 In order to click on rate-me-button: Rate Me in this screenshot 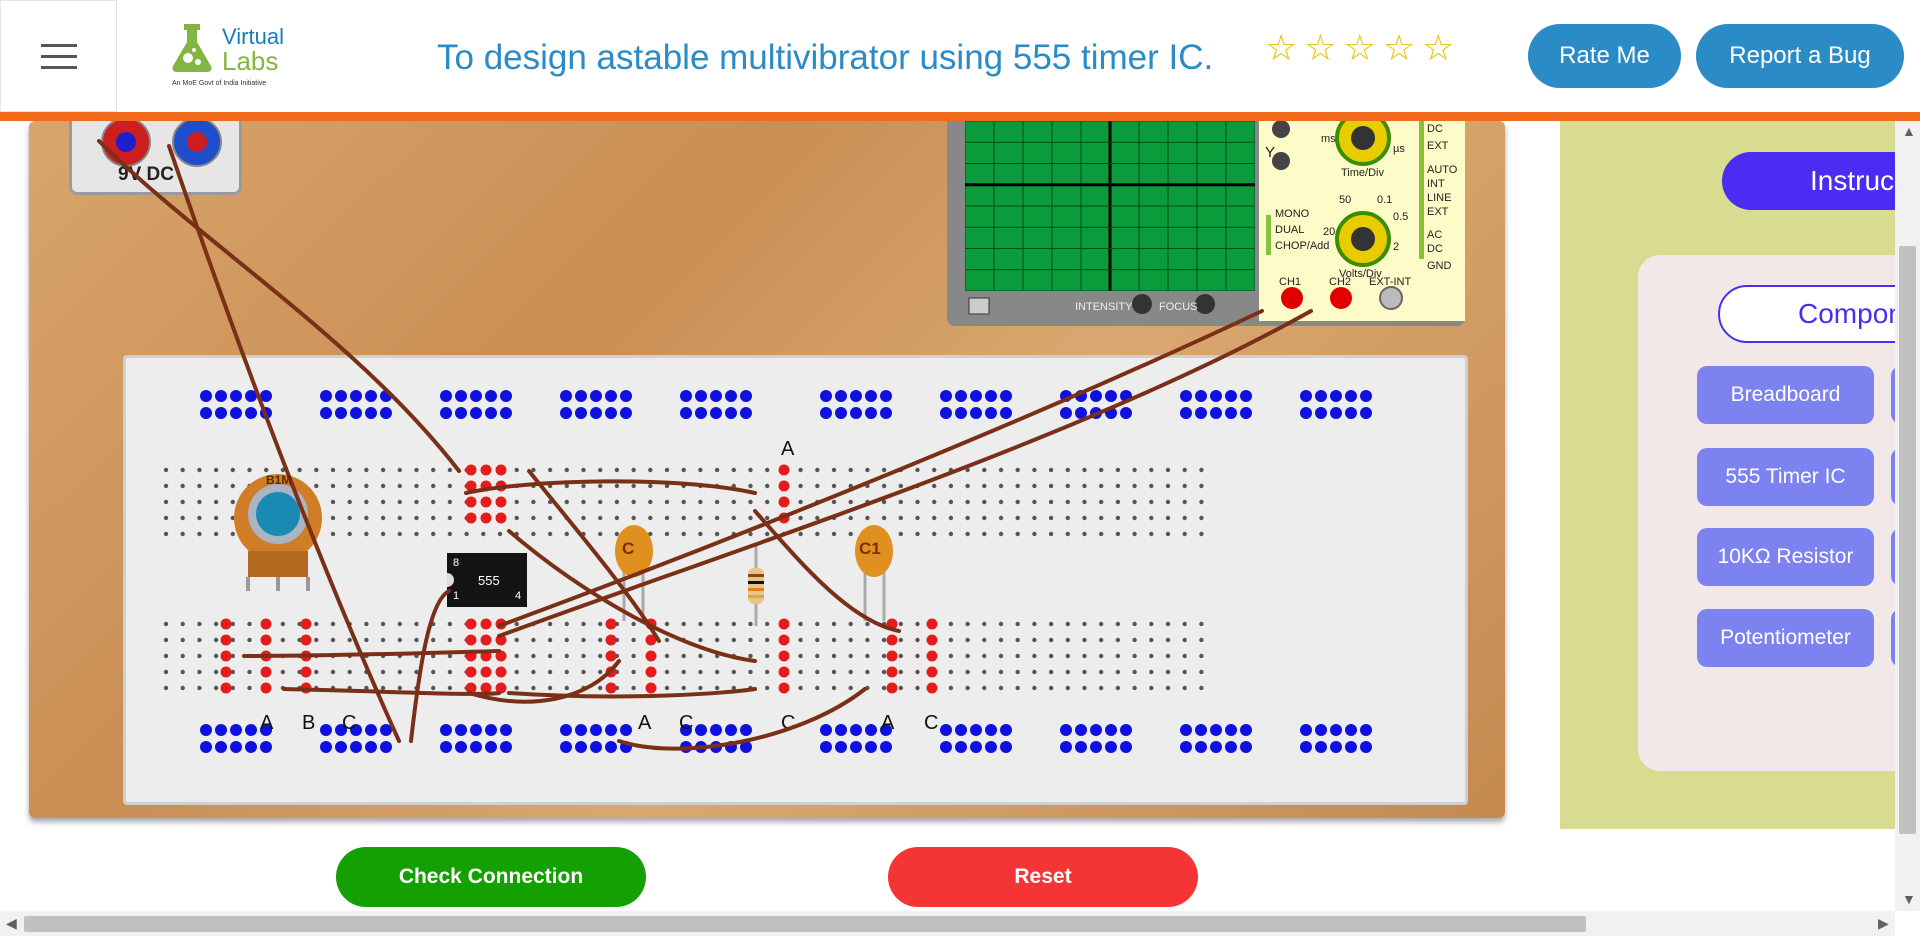, I will do `click(1604, 56)`.